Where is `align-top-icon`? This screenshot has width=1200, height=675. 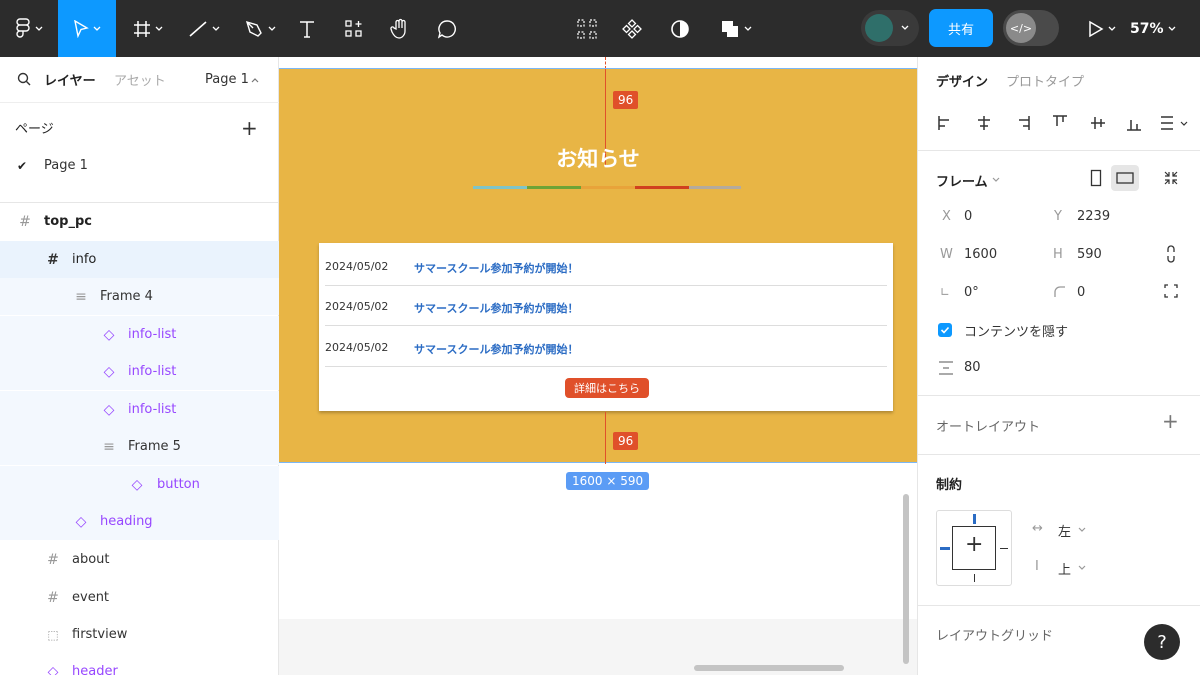 align-top-icon is located at coordinates (1060, 123).